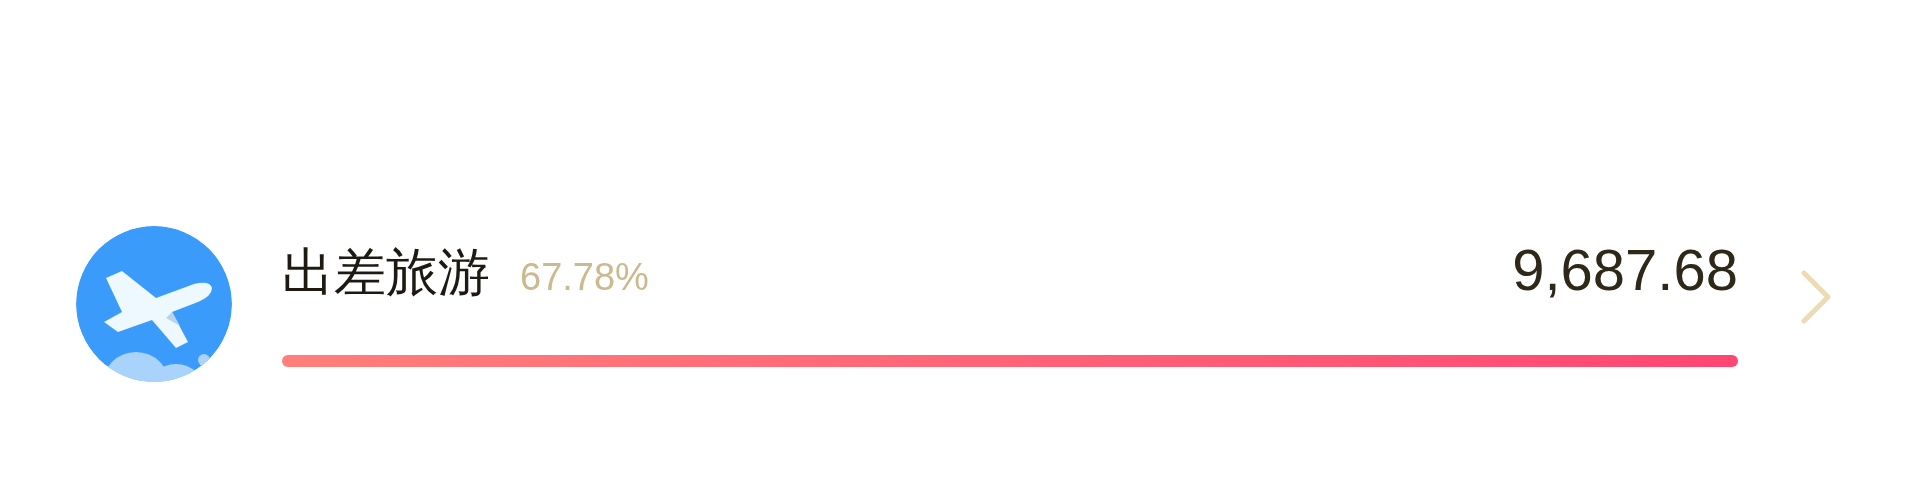  I want to click on category-name: 出差旅游, so click(386, 272).